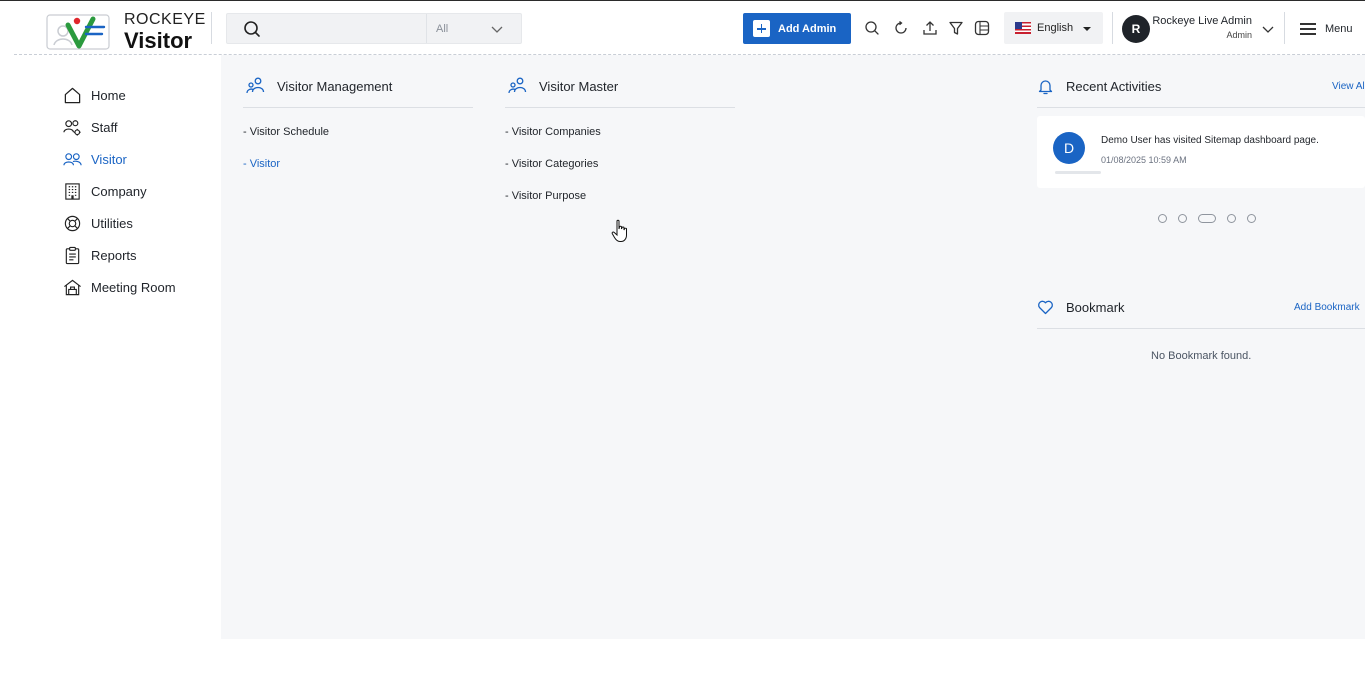  Describe the element at coordinates (1201, 356) in the screenshot. I see `bookmark-empty-message: No Bookmark found.` at that location.